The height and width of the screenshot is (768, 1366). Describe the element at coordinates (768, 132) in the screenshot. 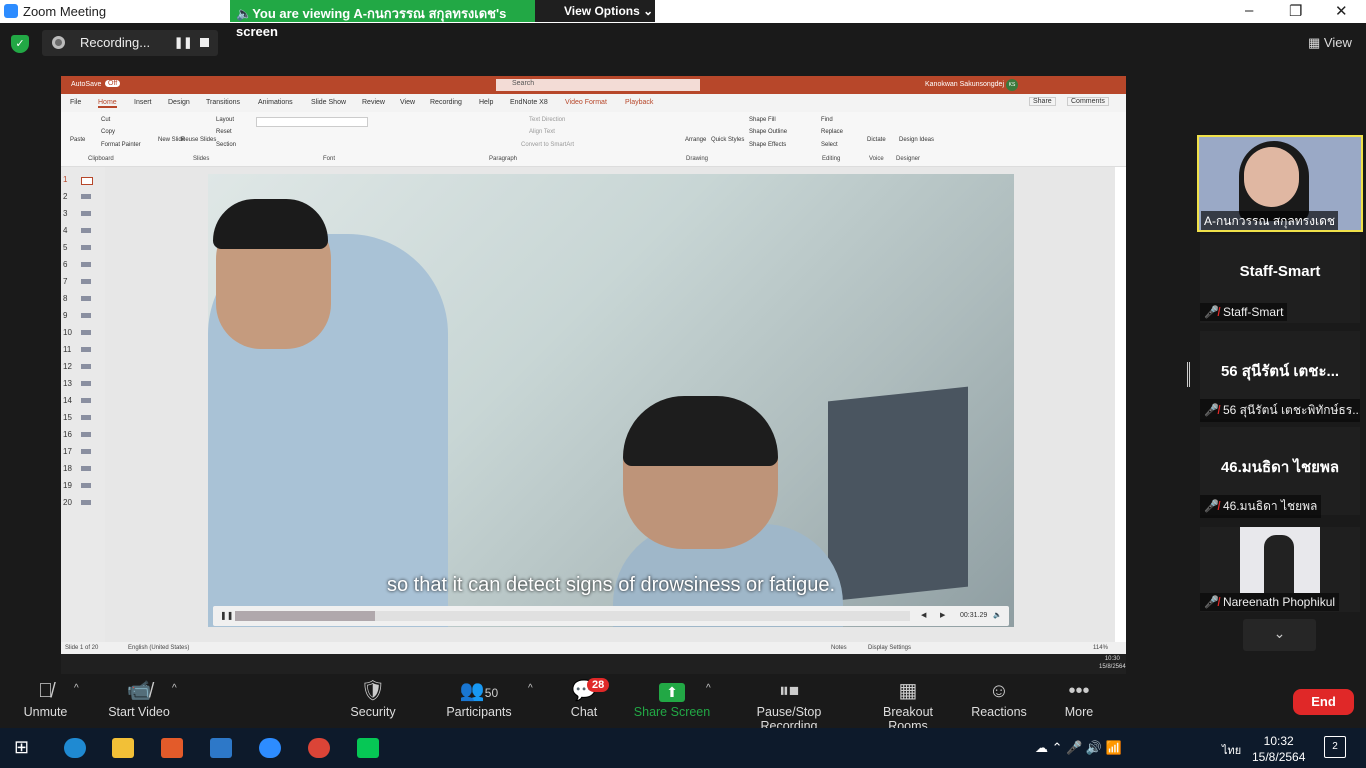

I see `ribbon-shape-outline: Shape Outline` at that location.